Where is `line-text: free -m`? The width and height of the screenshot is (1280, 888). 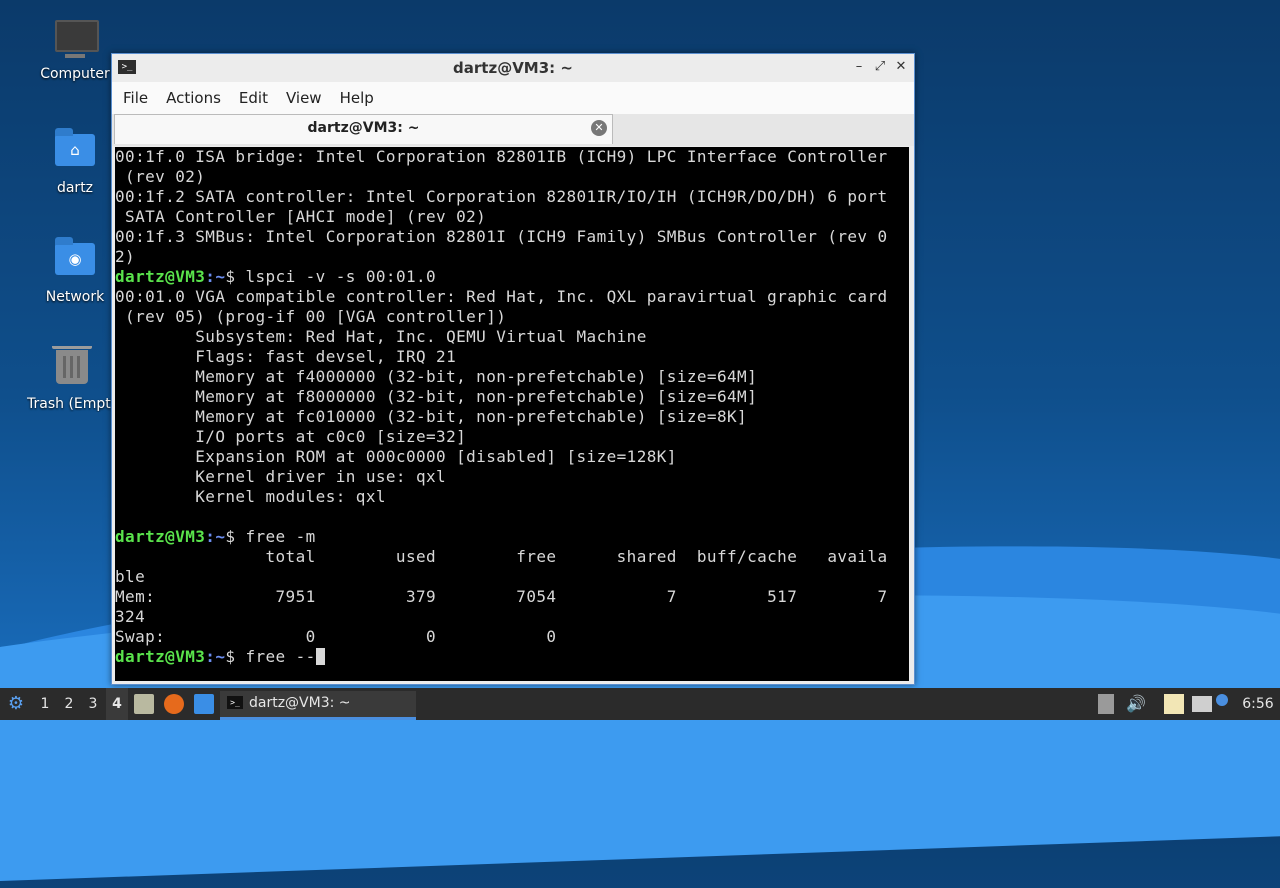
line-text: free -m is located at coordinates (275, 536).